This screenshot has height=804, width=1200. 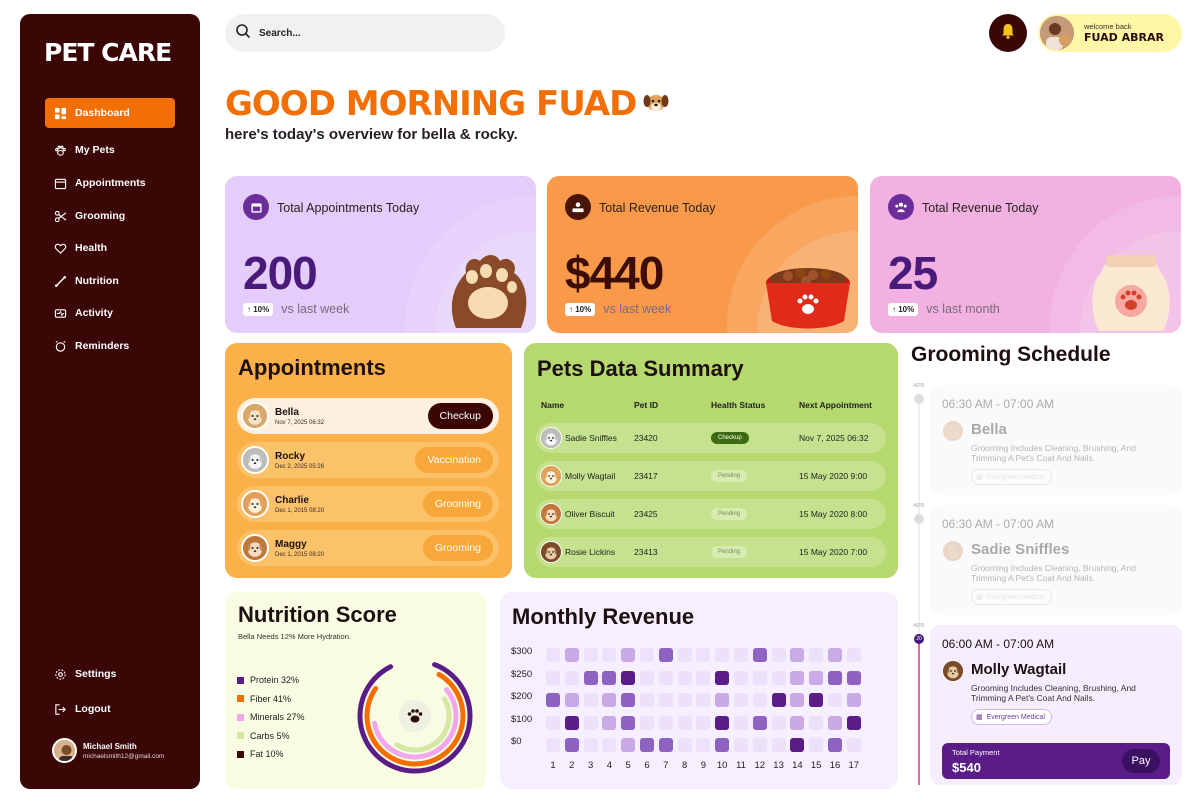 I want to click on appointment-tag-button: Grooming, so click(x=457, y=548).